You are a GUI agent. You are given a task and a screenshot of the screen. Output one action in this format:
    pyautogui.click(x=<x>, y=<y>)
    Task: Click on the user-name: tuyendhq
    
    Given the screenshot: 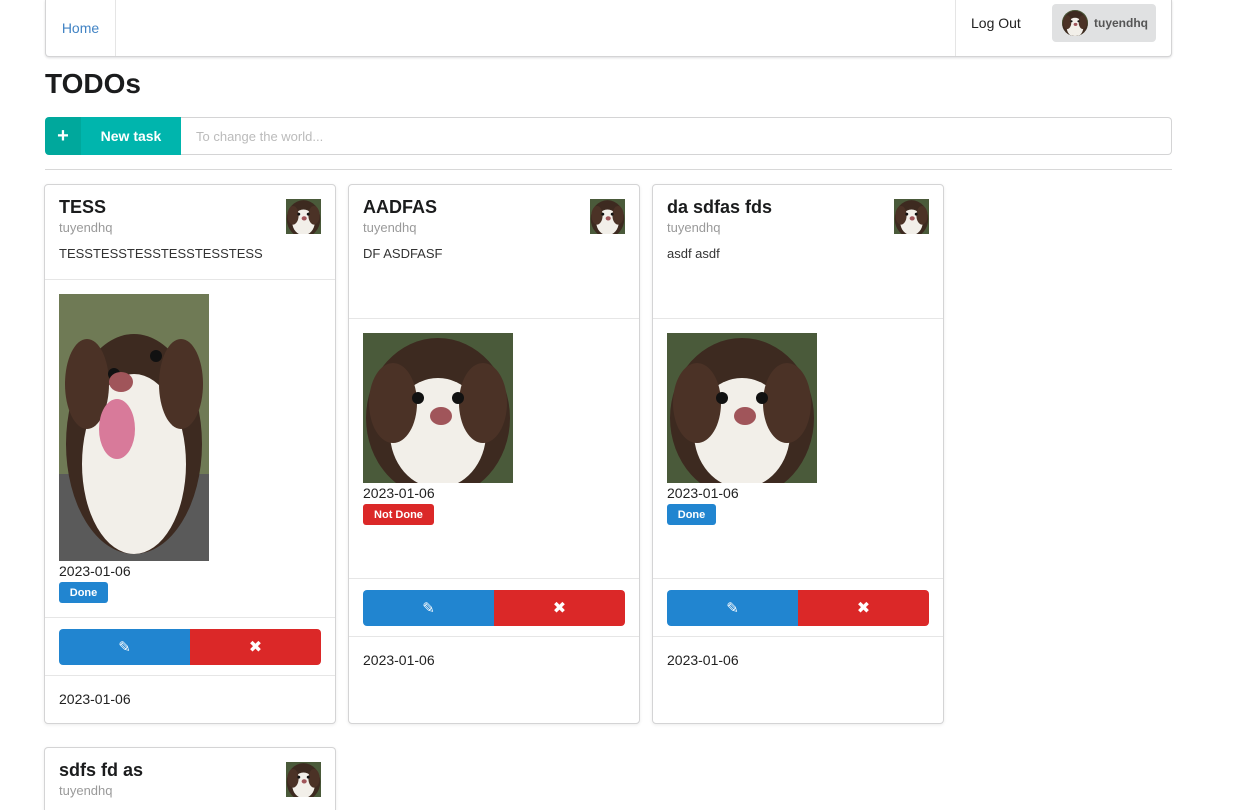 What is the action you would take?
    pyautogui.click(x=1121, y=23)
    